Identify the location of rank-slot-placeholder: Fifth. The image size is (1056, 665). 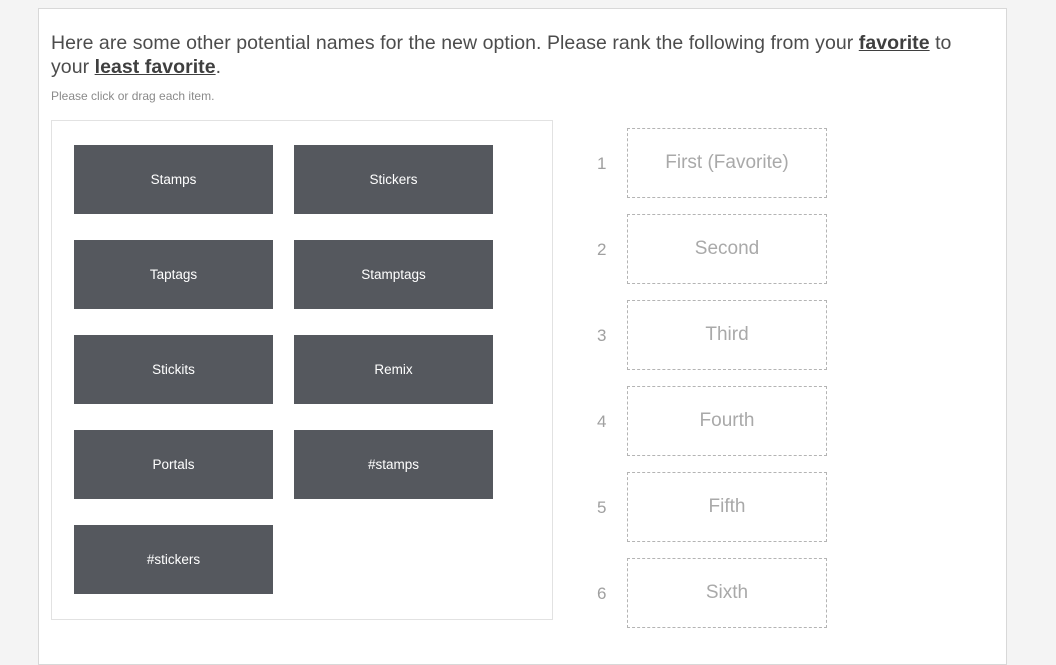
(727, 506).